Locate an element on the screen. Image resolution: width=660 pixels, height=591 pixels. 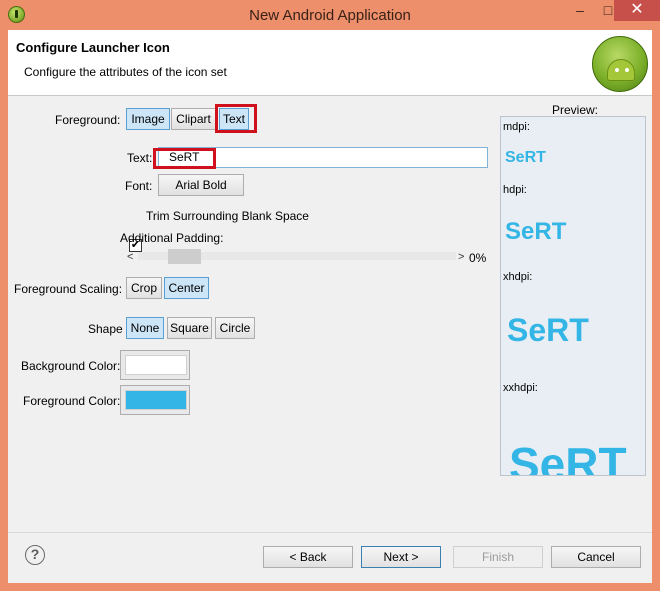
android-head-icon is located at coordinates (621, 70).